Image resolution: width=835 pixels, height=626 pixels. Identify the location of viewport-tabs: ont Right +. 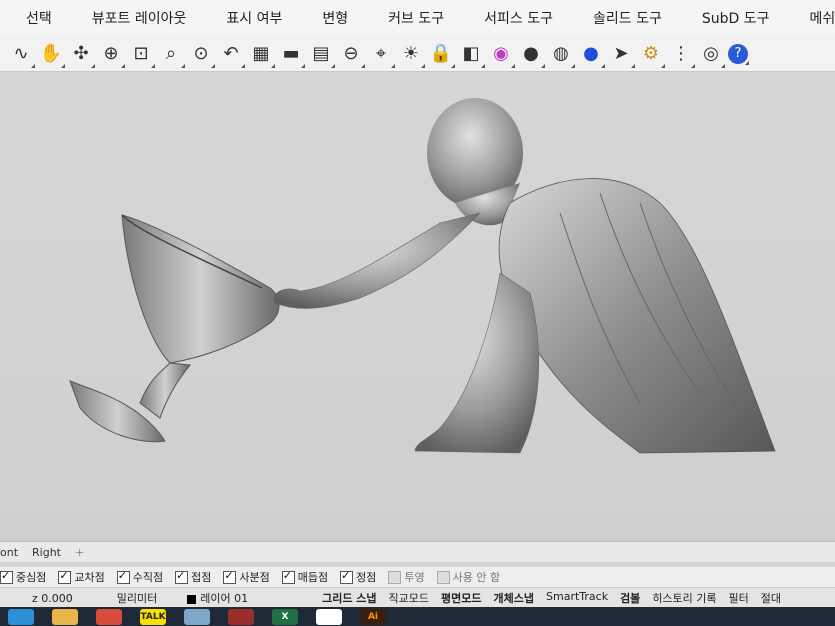
(417, 551).